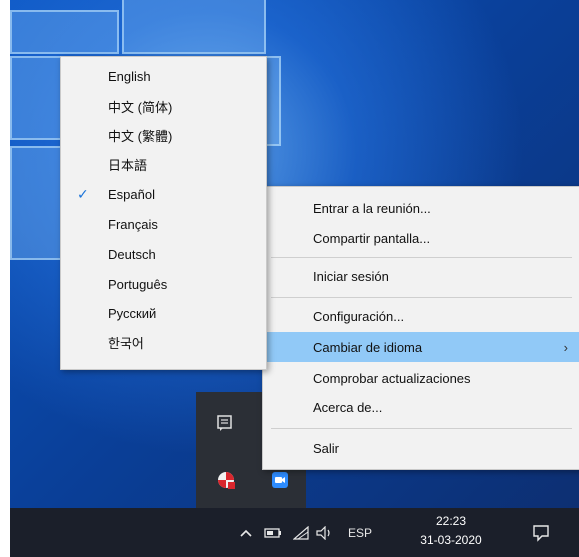  I want to click on notification-icon, so click(541, 532).